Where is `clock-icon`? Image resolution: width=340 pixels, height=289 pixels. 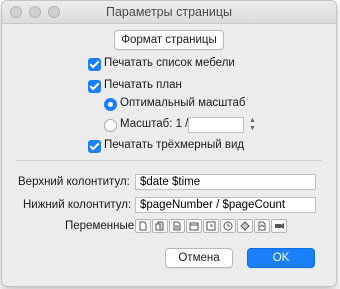 clock-icon is located at coordinates (228, 226).